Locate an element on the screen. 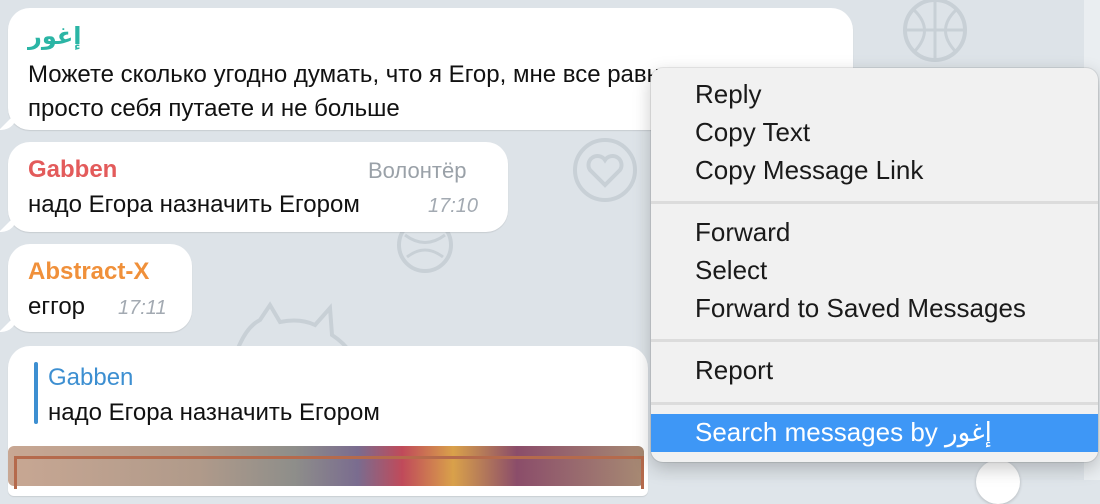 The height and width of the screenshot is (504, 1100). menu-item-forward: Forward is located at coordinates (874, 233).